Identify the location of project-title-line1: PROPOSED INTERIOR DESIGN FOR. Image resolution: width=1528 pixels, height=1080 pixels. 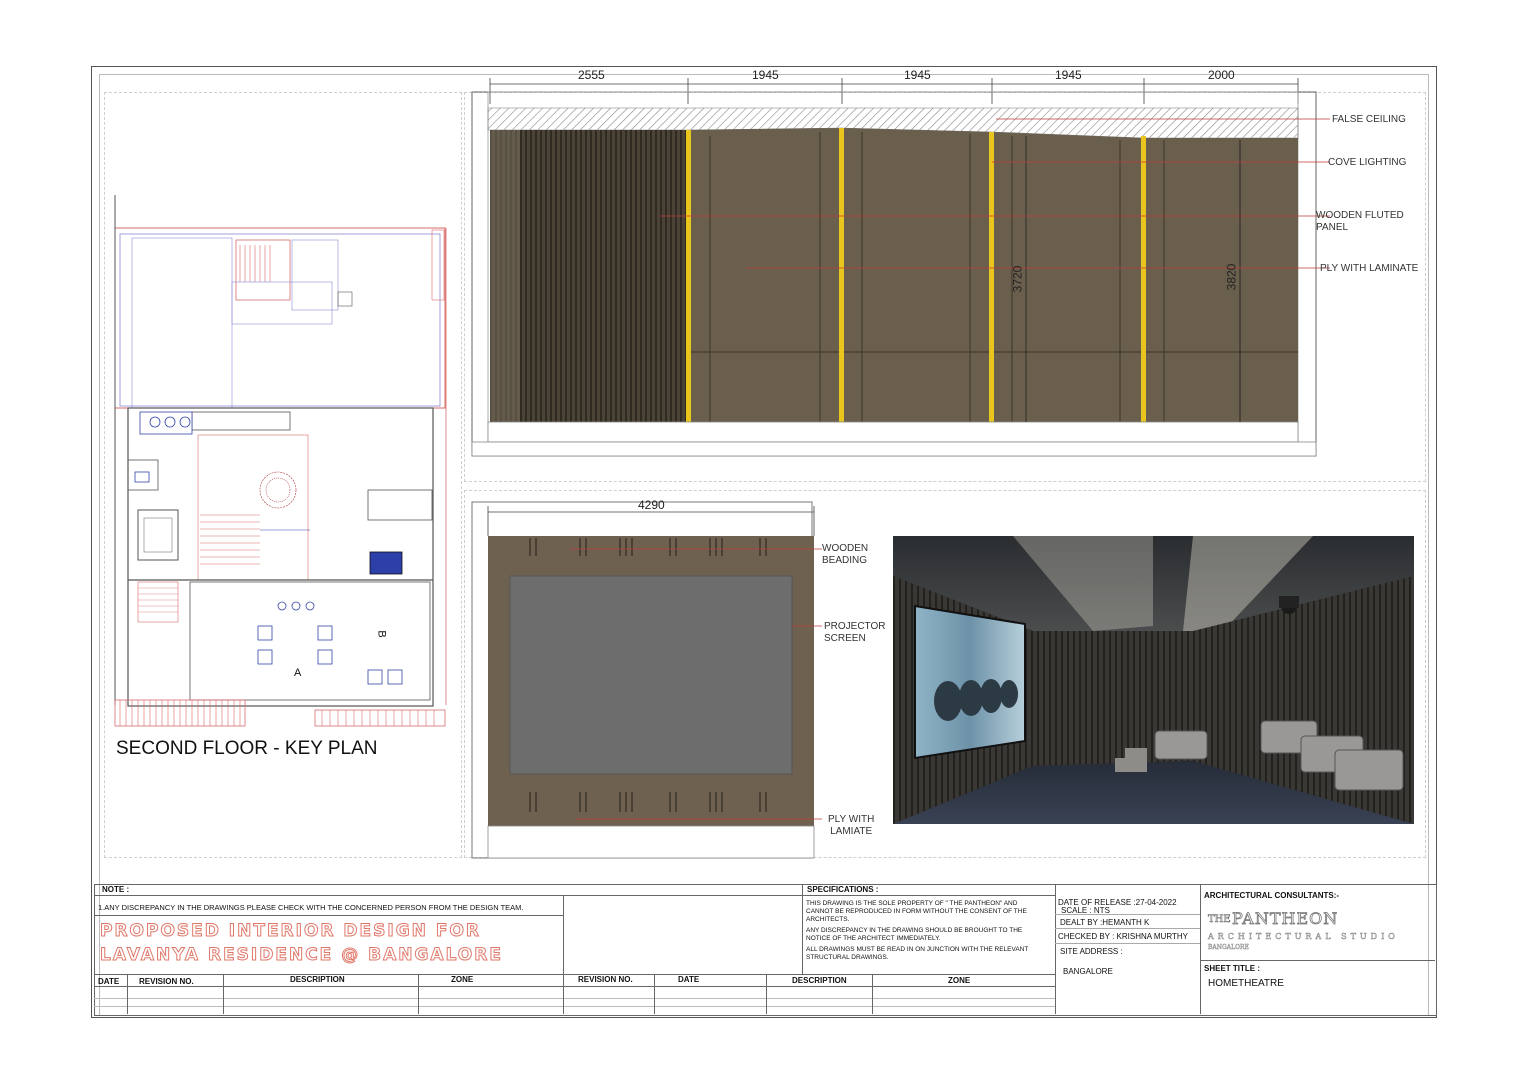
(290, 931).